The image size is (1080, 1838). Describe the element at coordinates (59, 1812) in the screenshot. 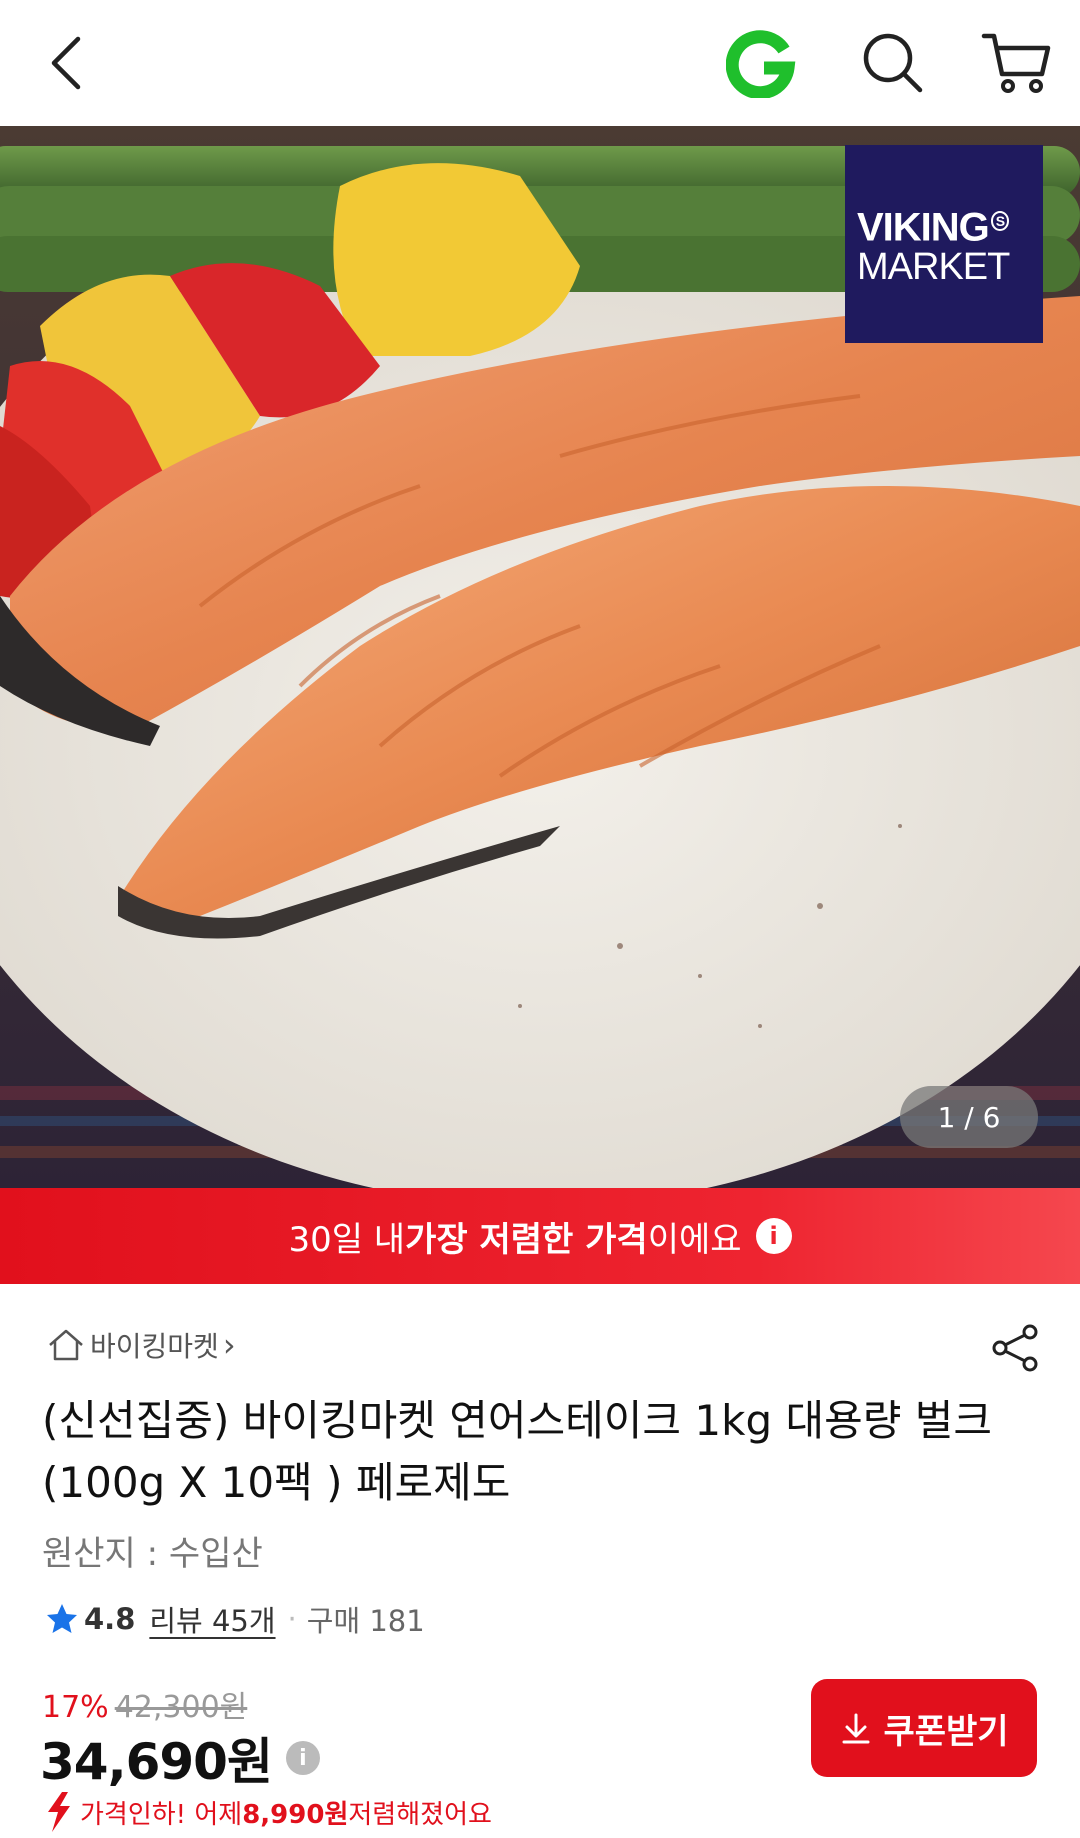

I see `price-drop-arrow-icon` at that location.